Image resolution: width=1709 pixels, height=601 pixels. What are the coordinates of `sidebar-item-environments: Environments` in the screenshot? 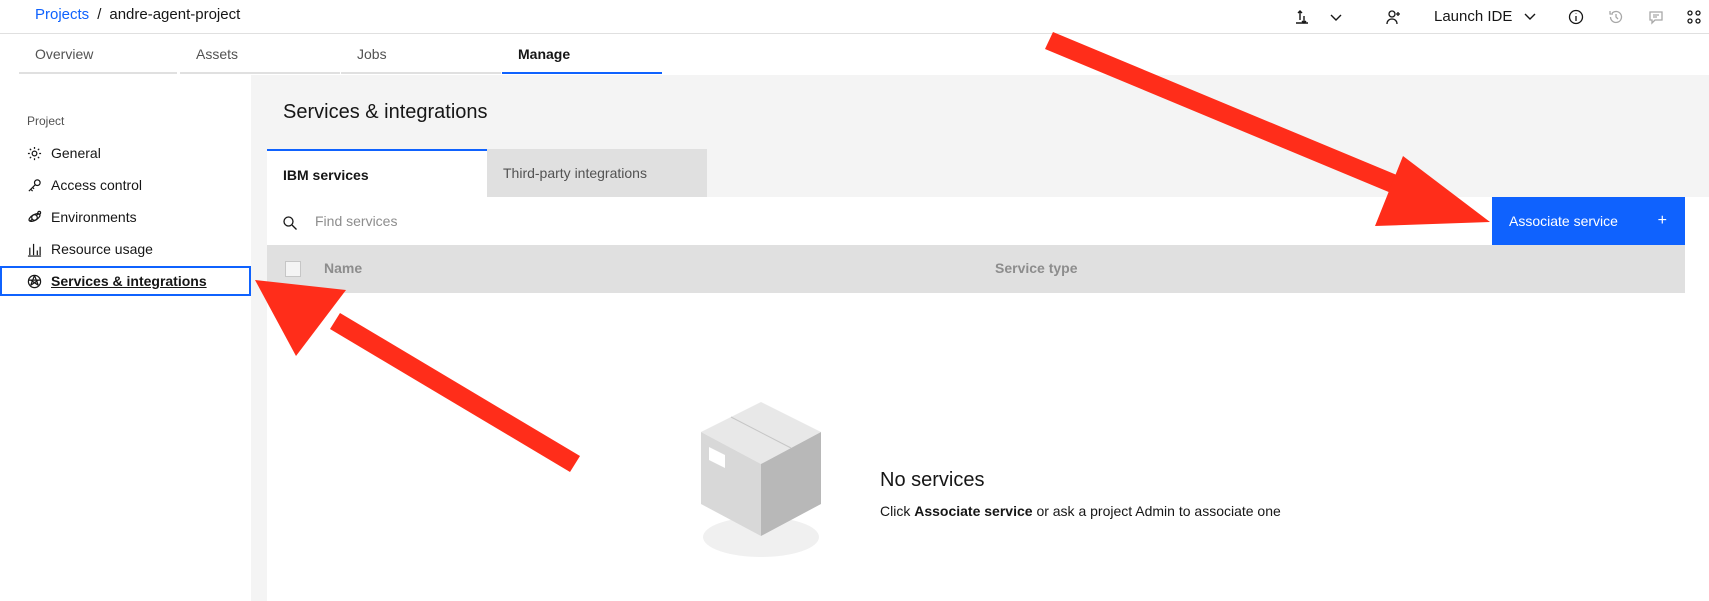 It's located at (125, 217).